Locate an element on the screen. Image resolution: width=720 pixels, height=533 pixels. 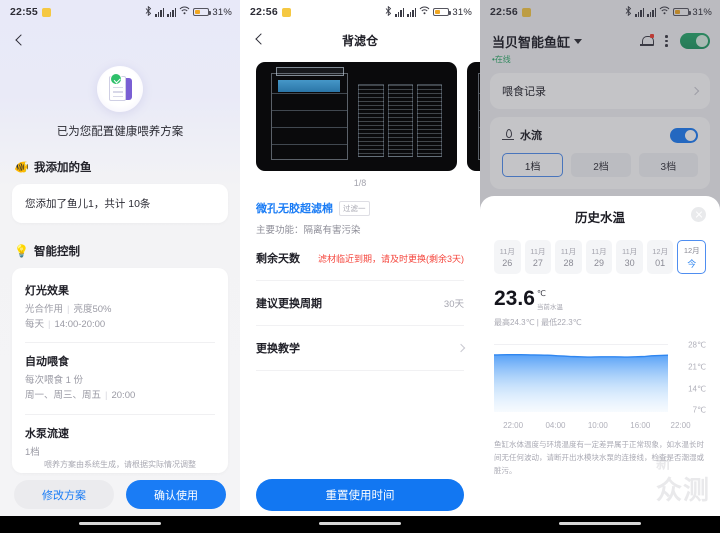
close-icon is located at coordinates (698, 214).